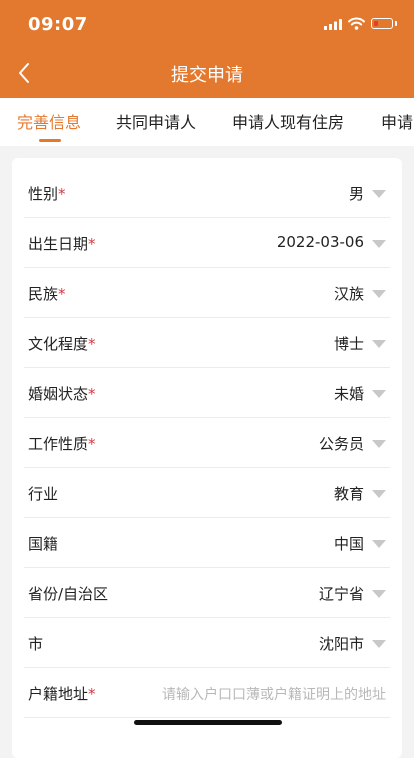  I want to click on nav-bar: 提交申请, so click(207, 73).